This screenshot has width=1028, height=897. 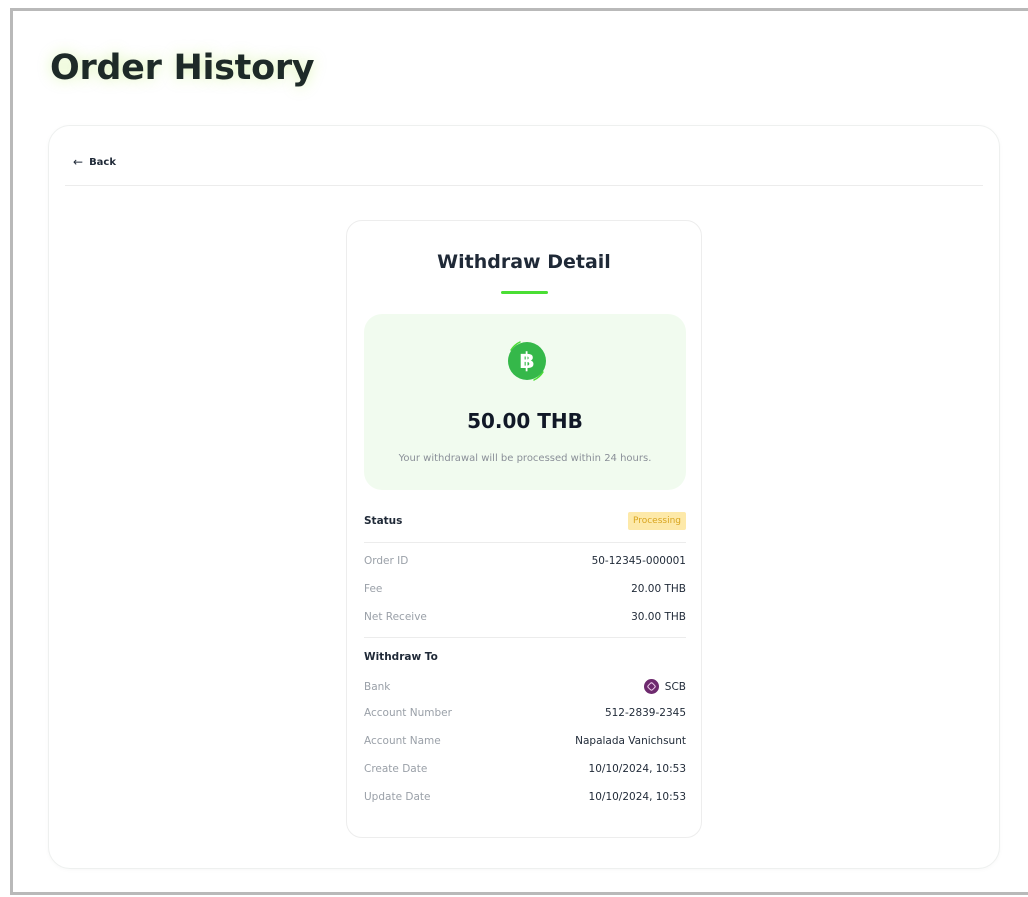 What do you see at coordinates (525, 741) in the screenshot?
I see `account-name-row: Account Name Napalada Vanichsunt` at bounding box center [525, 741].